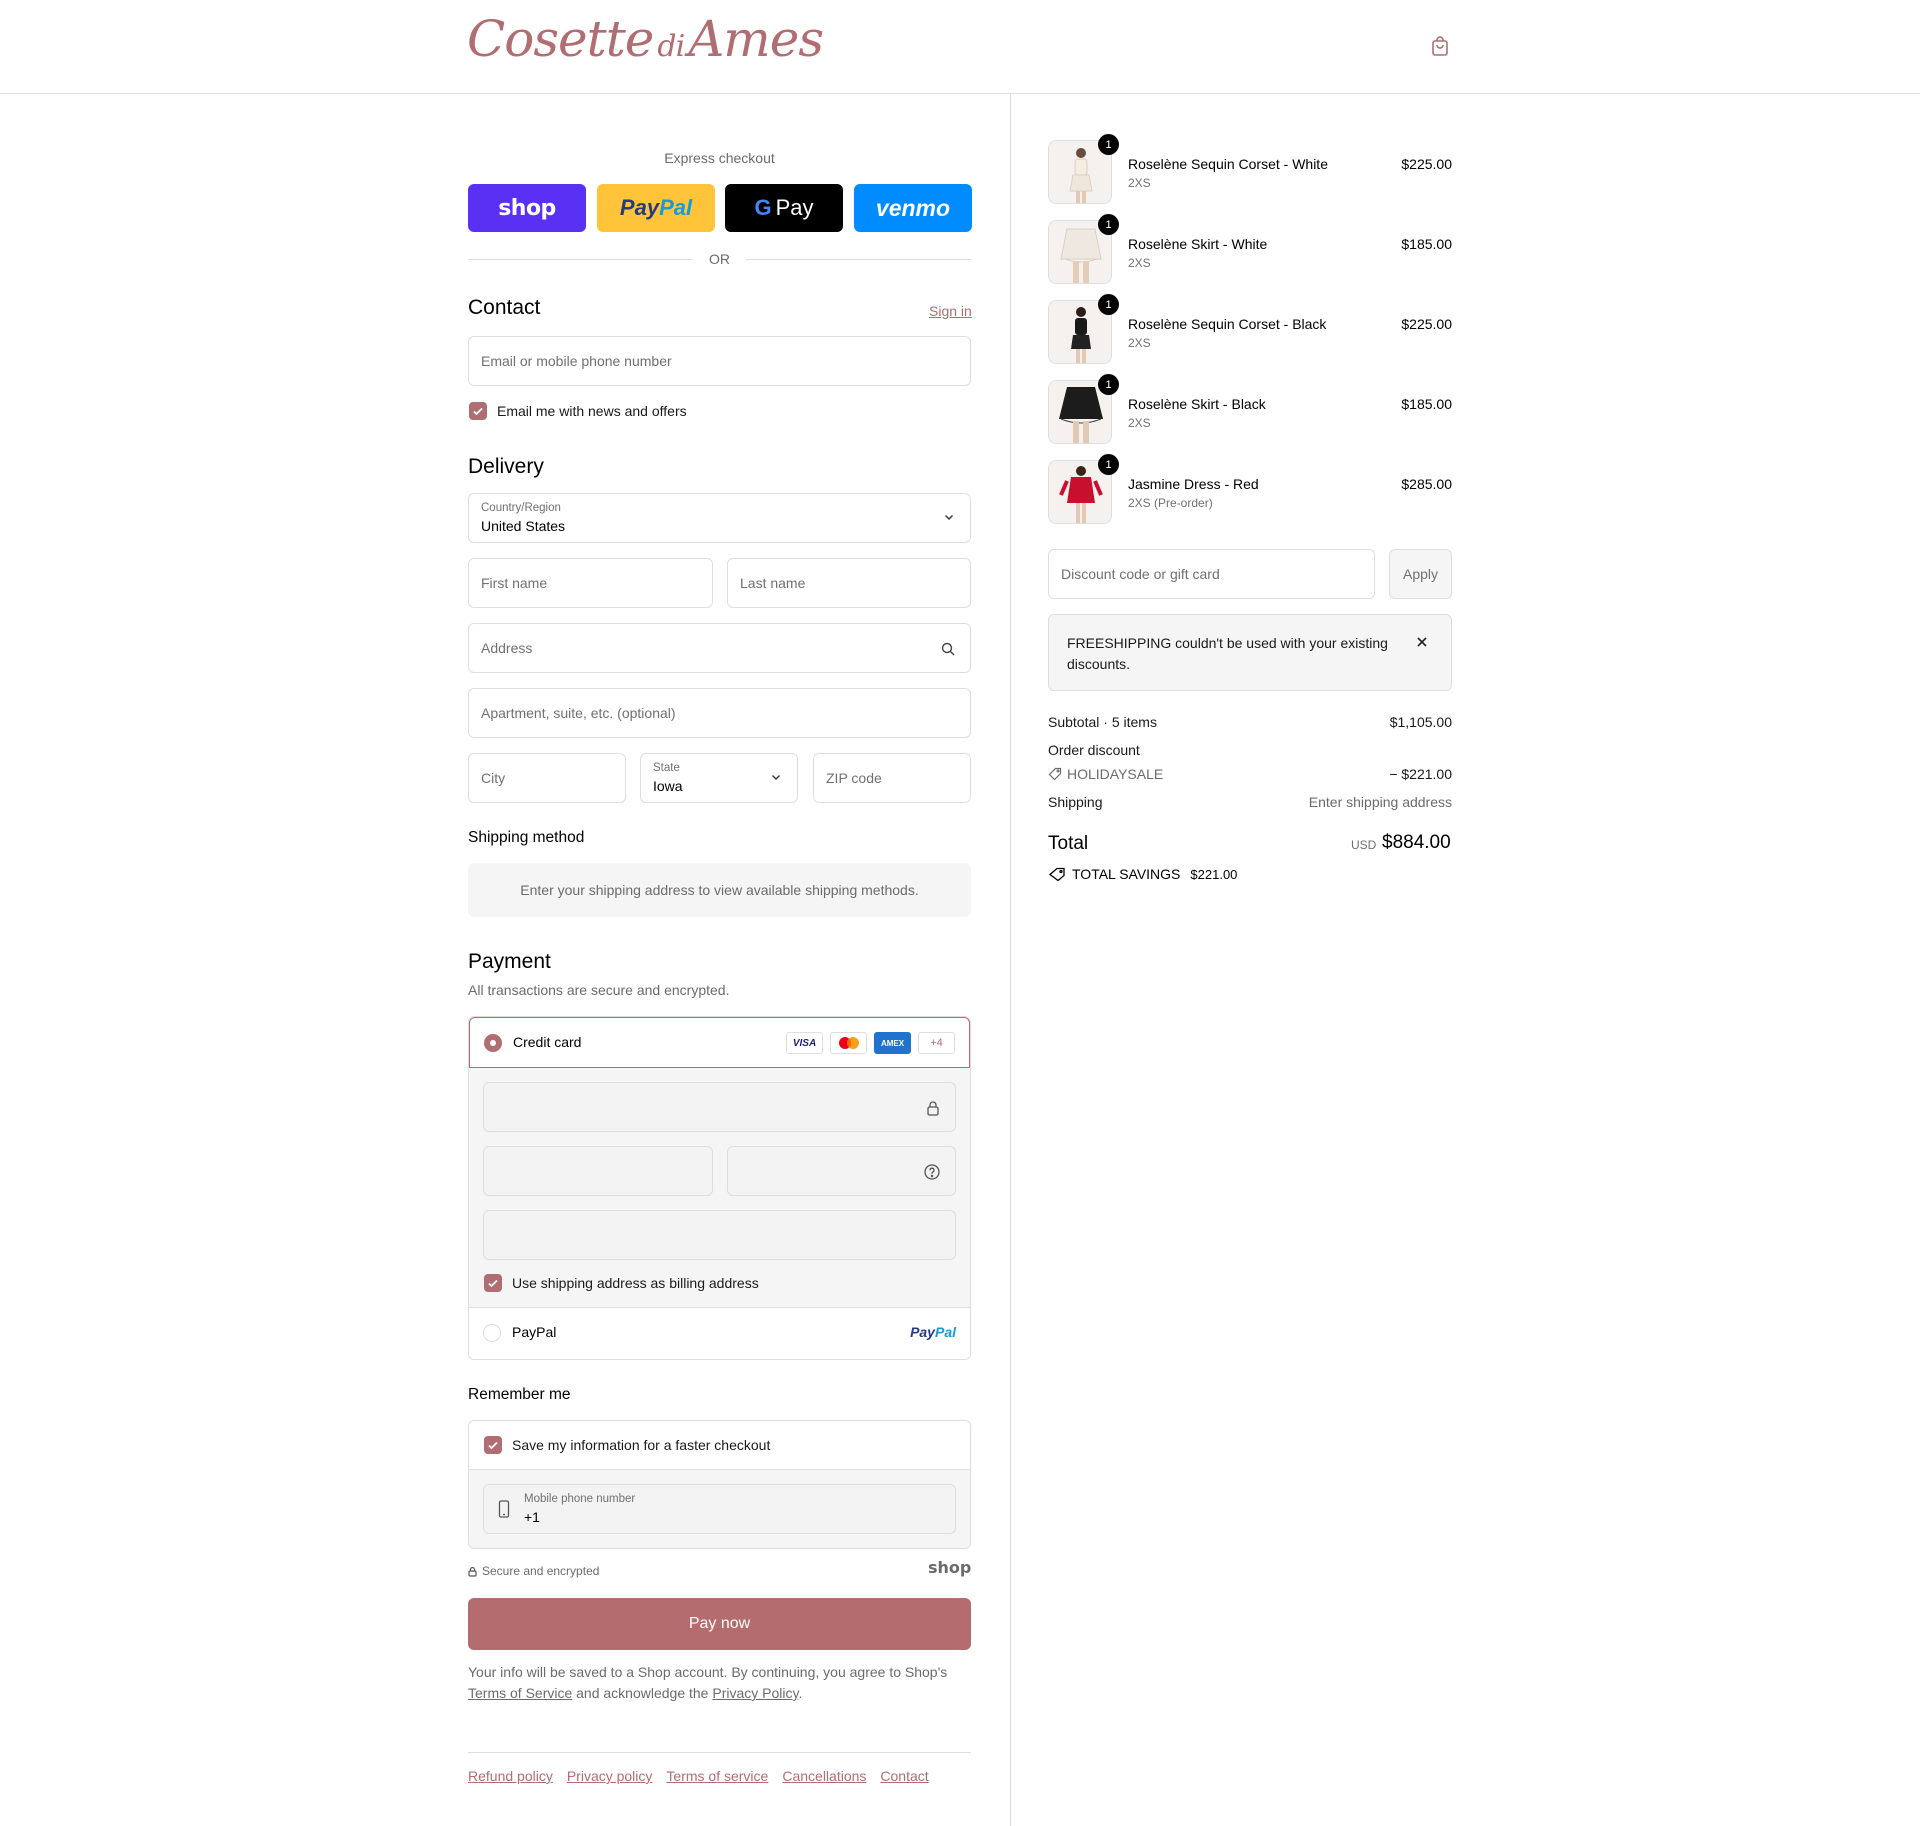  What do you see at coordinates (610, 1776) in the screenshot?
I see `privacy-policy-link: Privacy policy` at bounding box center [610, 1776].